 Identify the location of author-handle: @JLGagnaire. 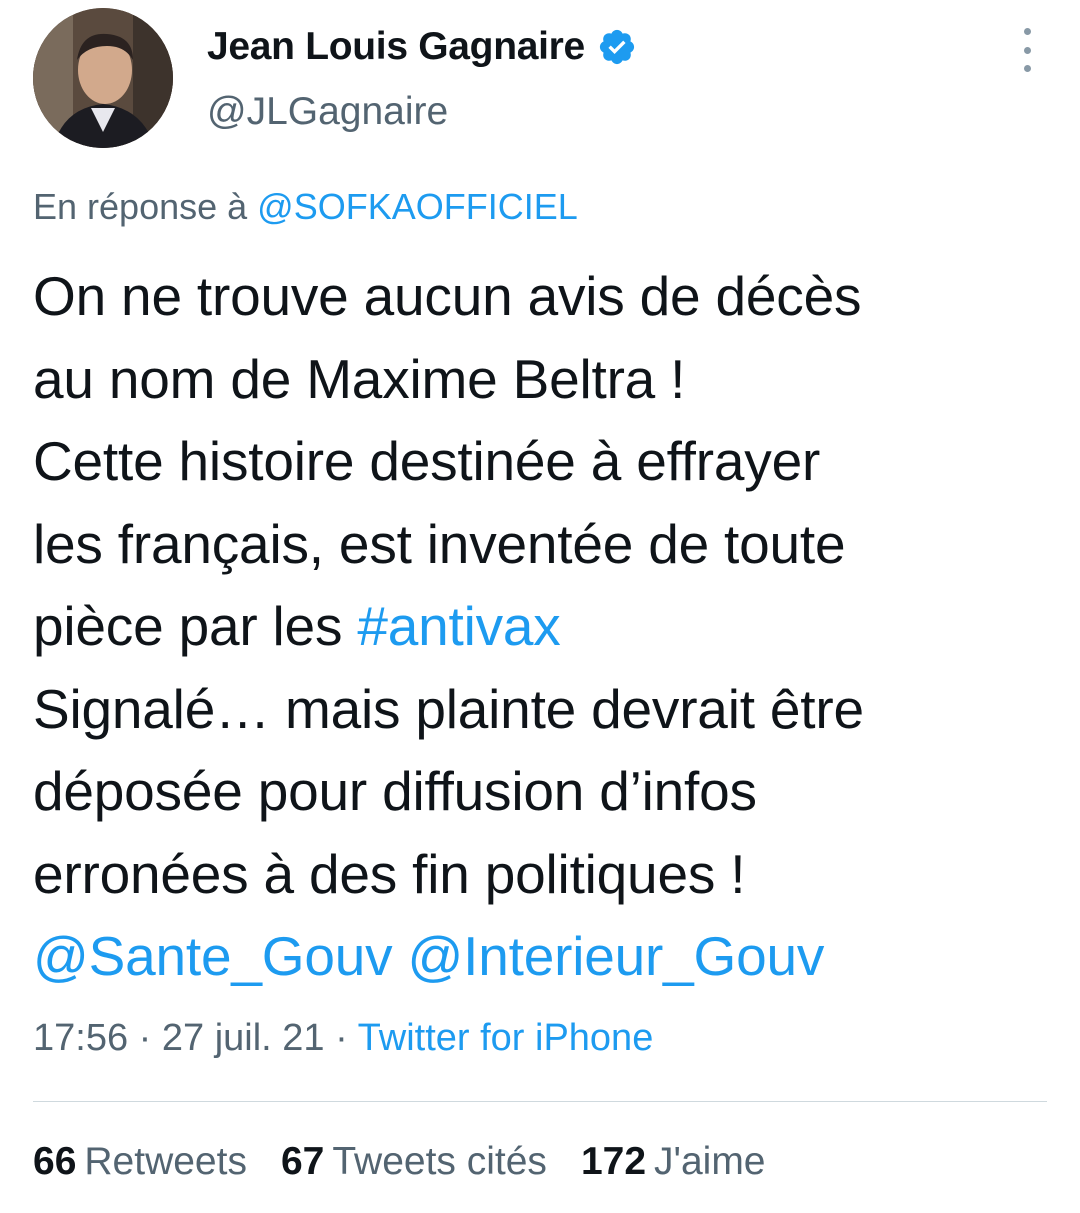
(327, 112).